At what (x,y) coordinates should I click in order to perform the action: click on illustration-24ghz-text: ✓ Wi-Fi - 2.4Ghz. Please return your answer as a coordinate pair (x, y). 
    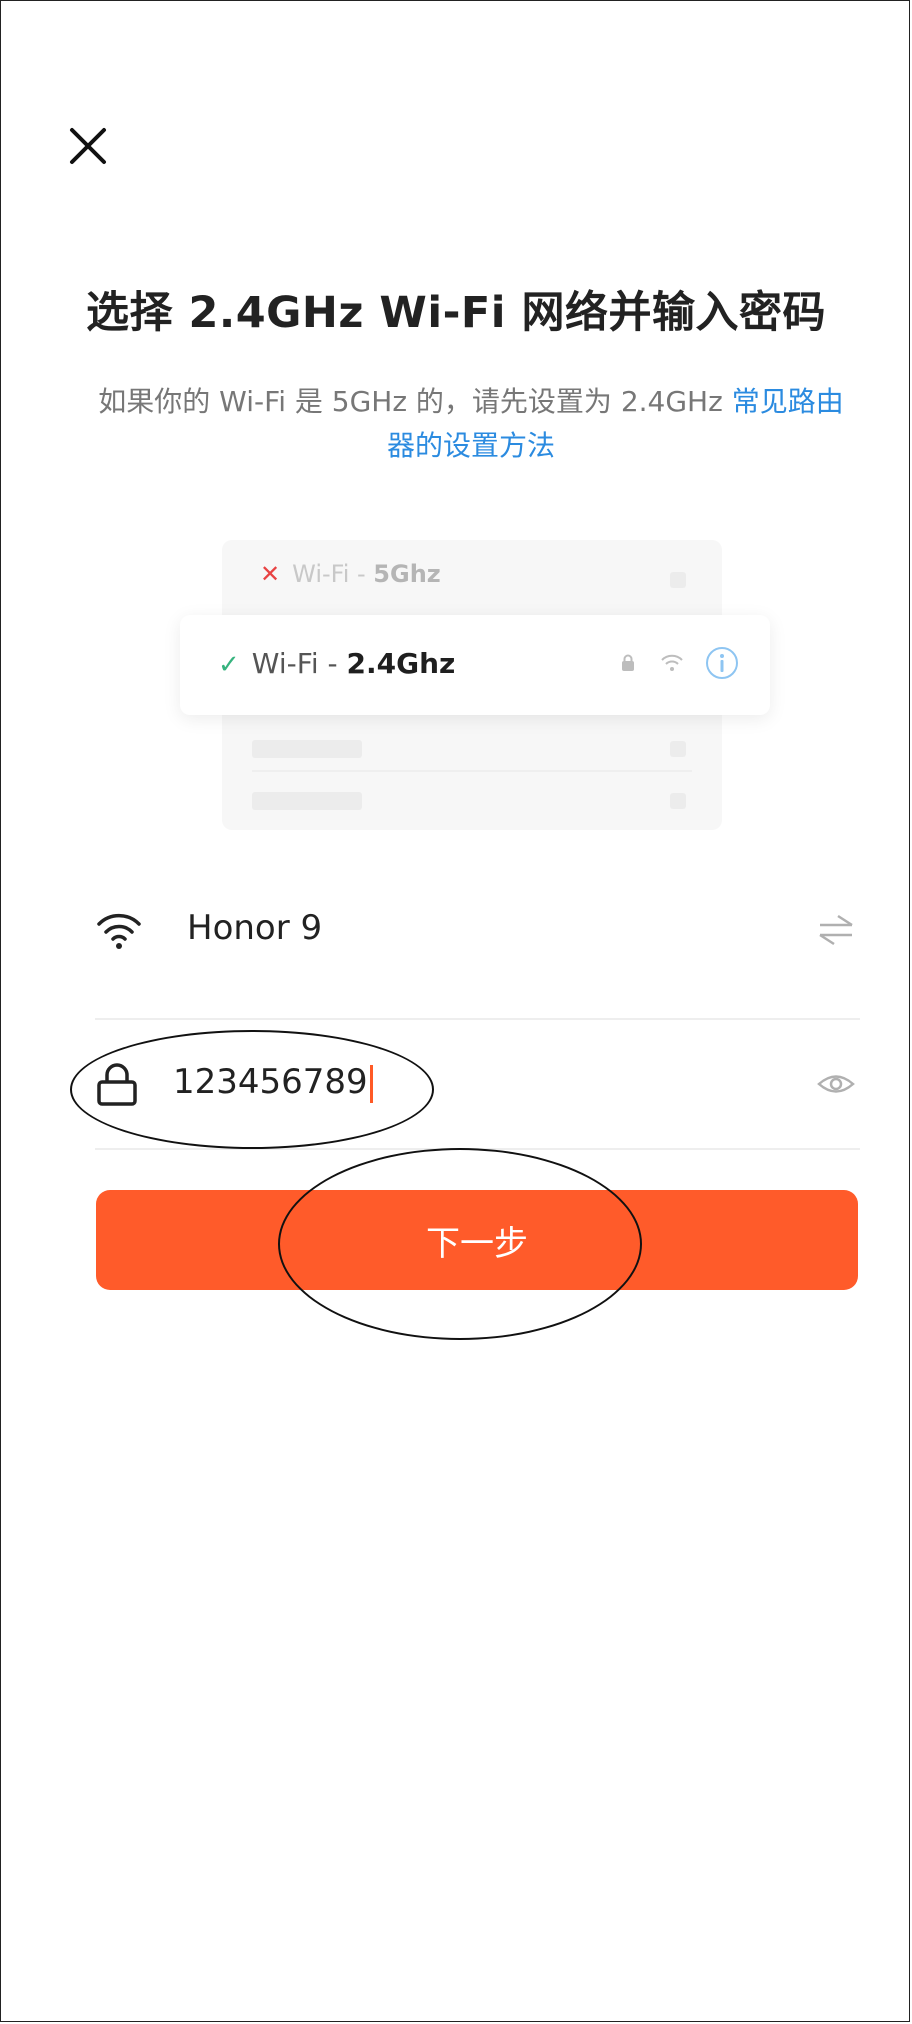
    Looking at the image, I should click on (336, 663).